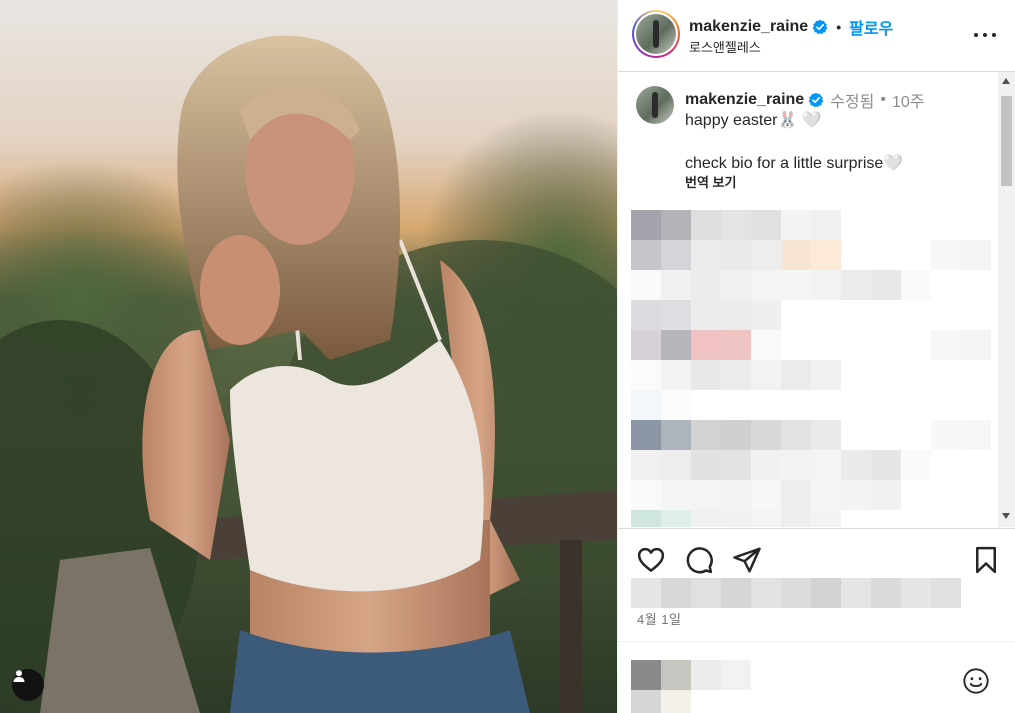  What do you see at coordinates (852, 102) in the screenshot?
I see `edited-label: 수정됨` at bounding box center [852, 102].